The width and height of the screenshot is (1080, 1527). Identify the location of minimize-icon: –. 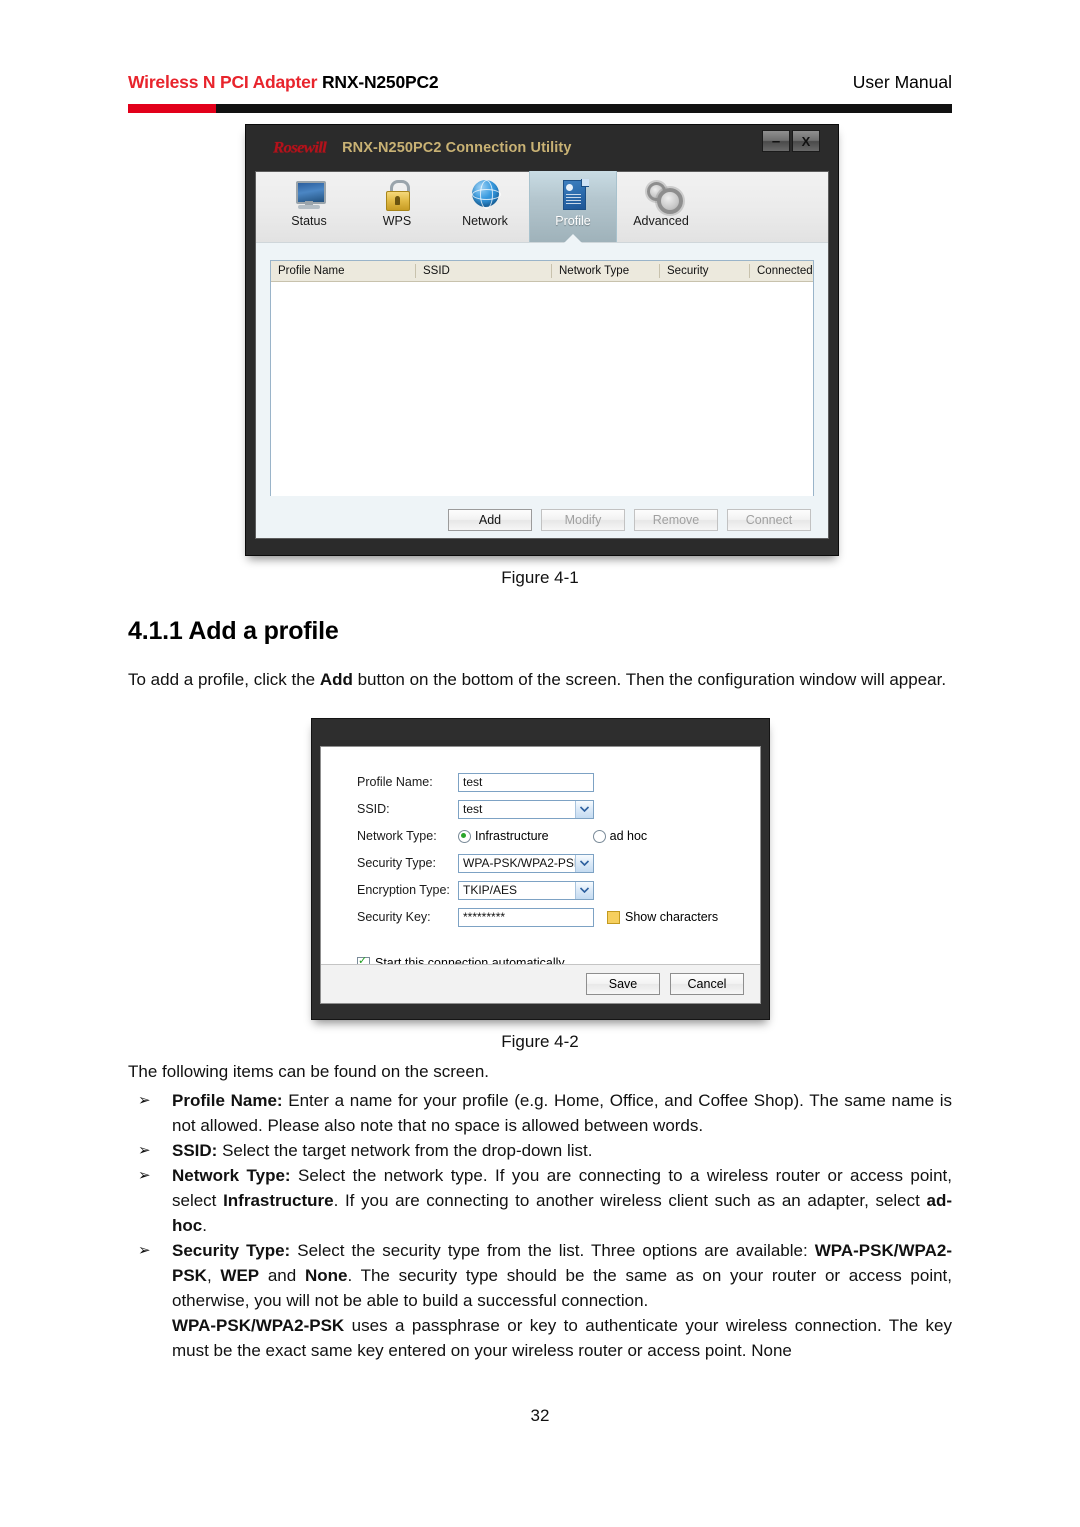
(776, 141).